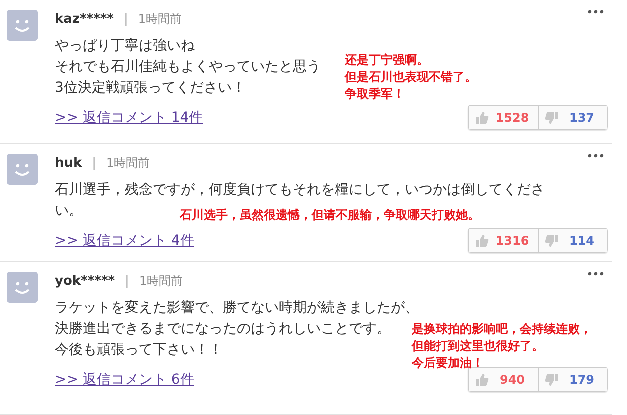  Describe the element at coordinates (237, 308) in the screenshot. I see `comment-text: ラケットを変えた影響で、勝てない時期が続きましたが、` at that location.